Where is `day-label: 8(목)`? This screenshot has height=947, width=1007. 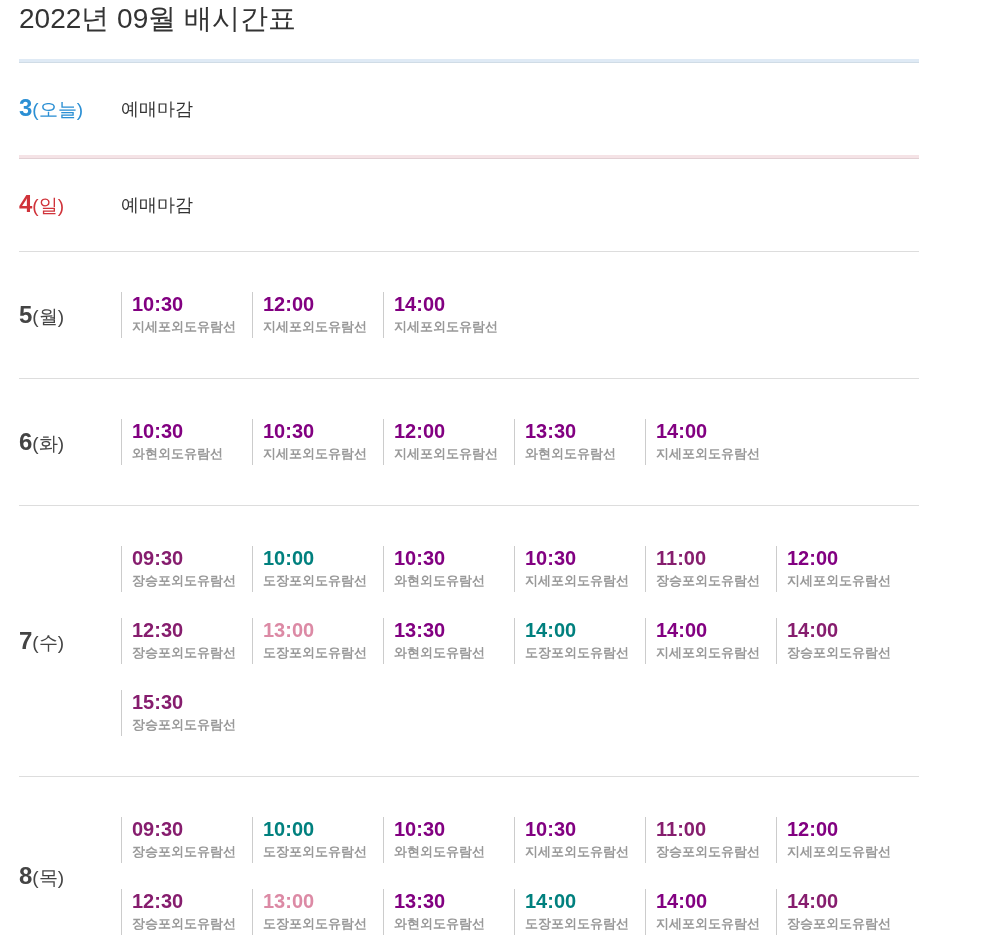 day-label: 8(목) is located at coordinates (42, 876).